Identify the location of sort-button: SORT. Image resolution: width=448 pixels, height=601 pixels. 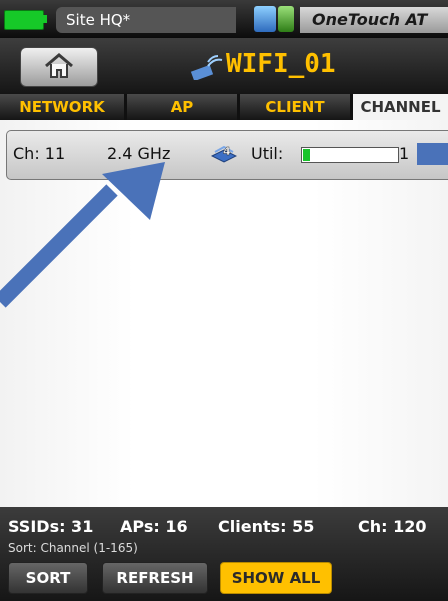
(48, 578).